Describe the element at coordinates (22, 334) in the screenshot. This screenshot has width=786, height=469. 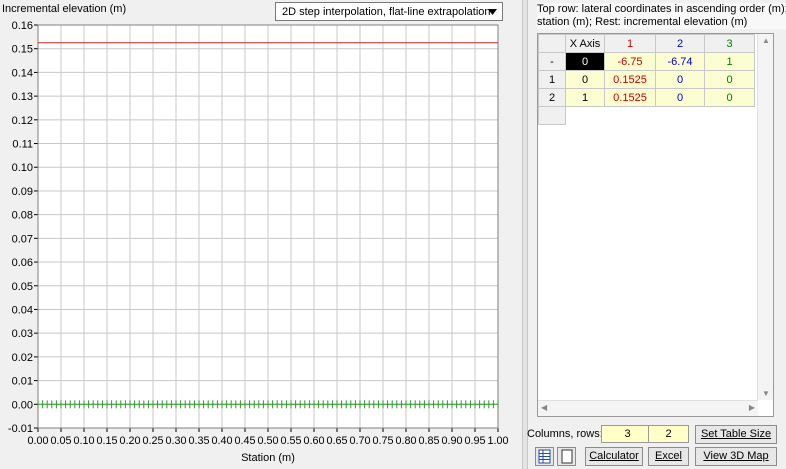
I see `y-tick-label: 0.03` at that location.